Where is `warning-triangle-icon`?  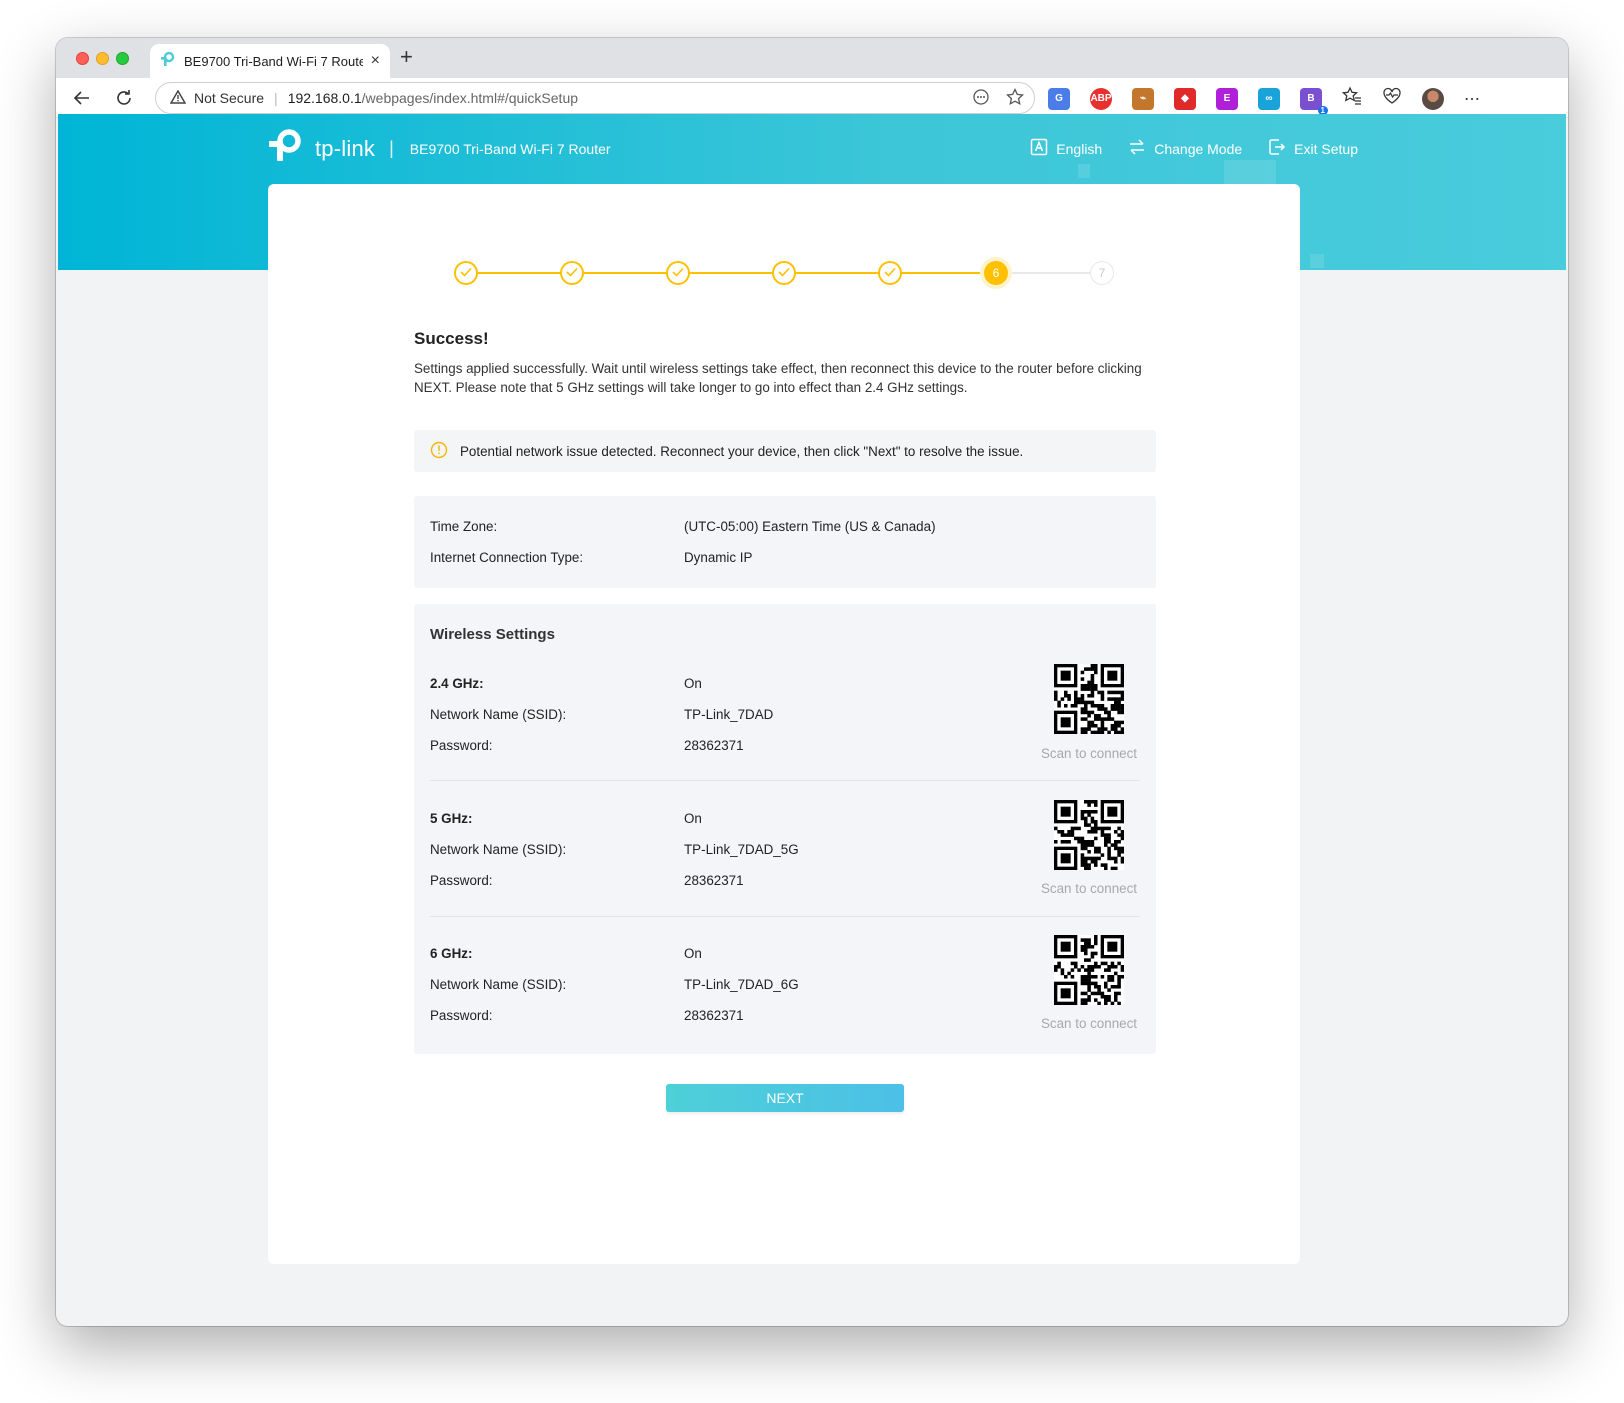 warning-triangle-icon is located at coordinates (178, 98).